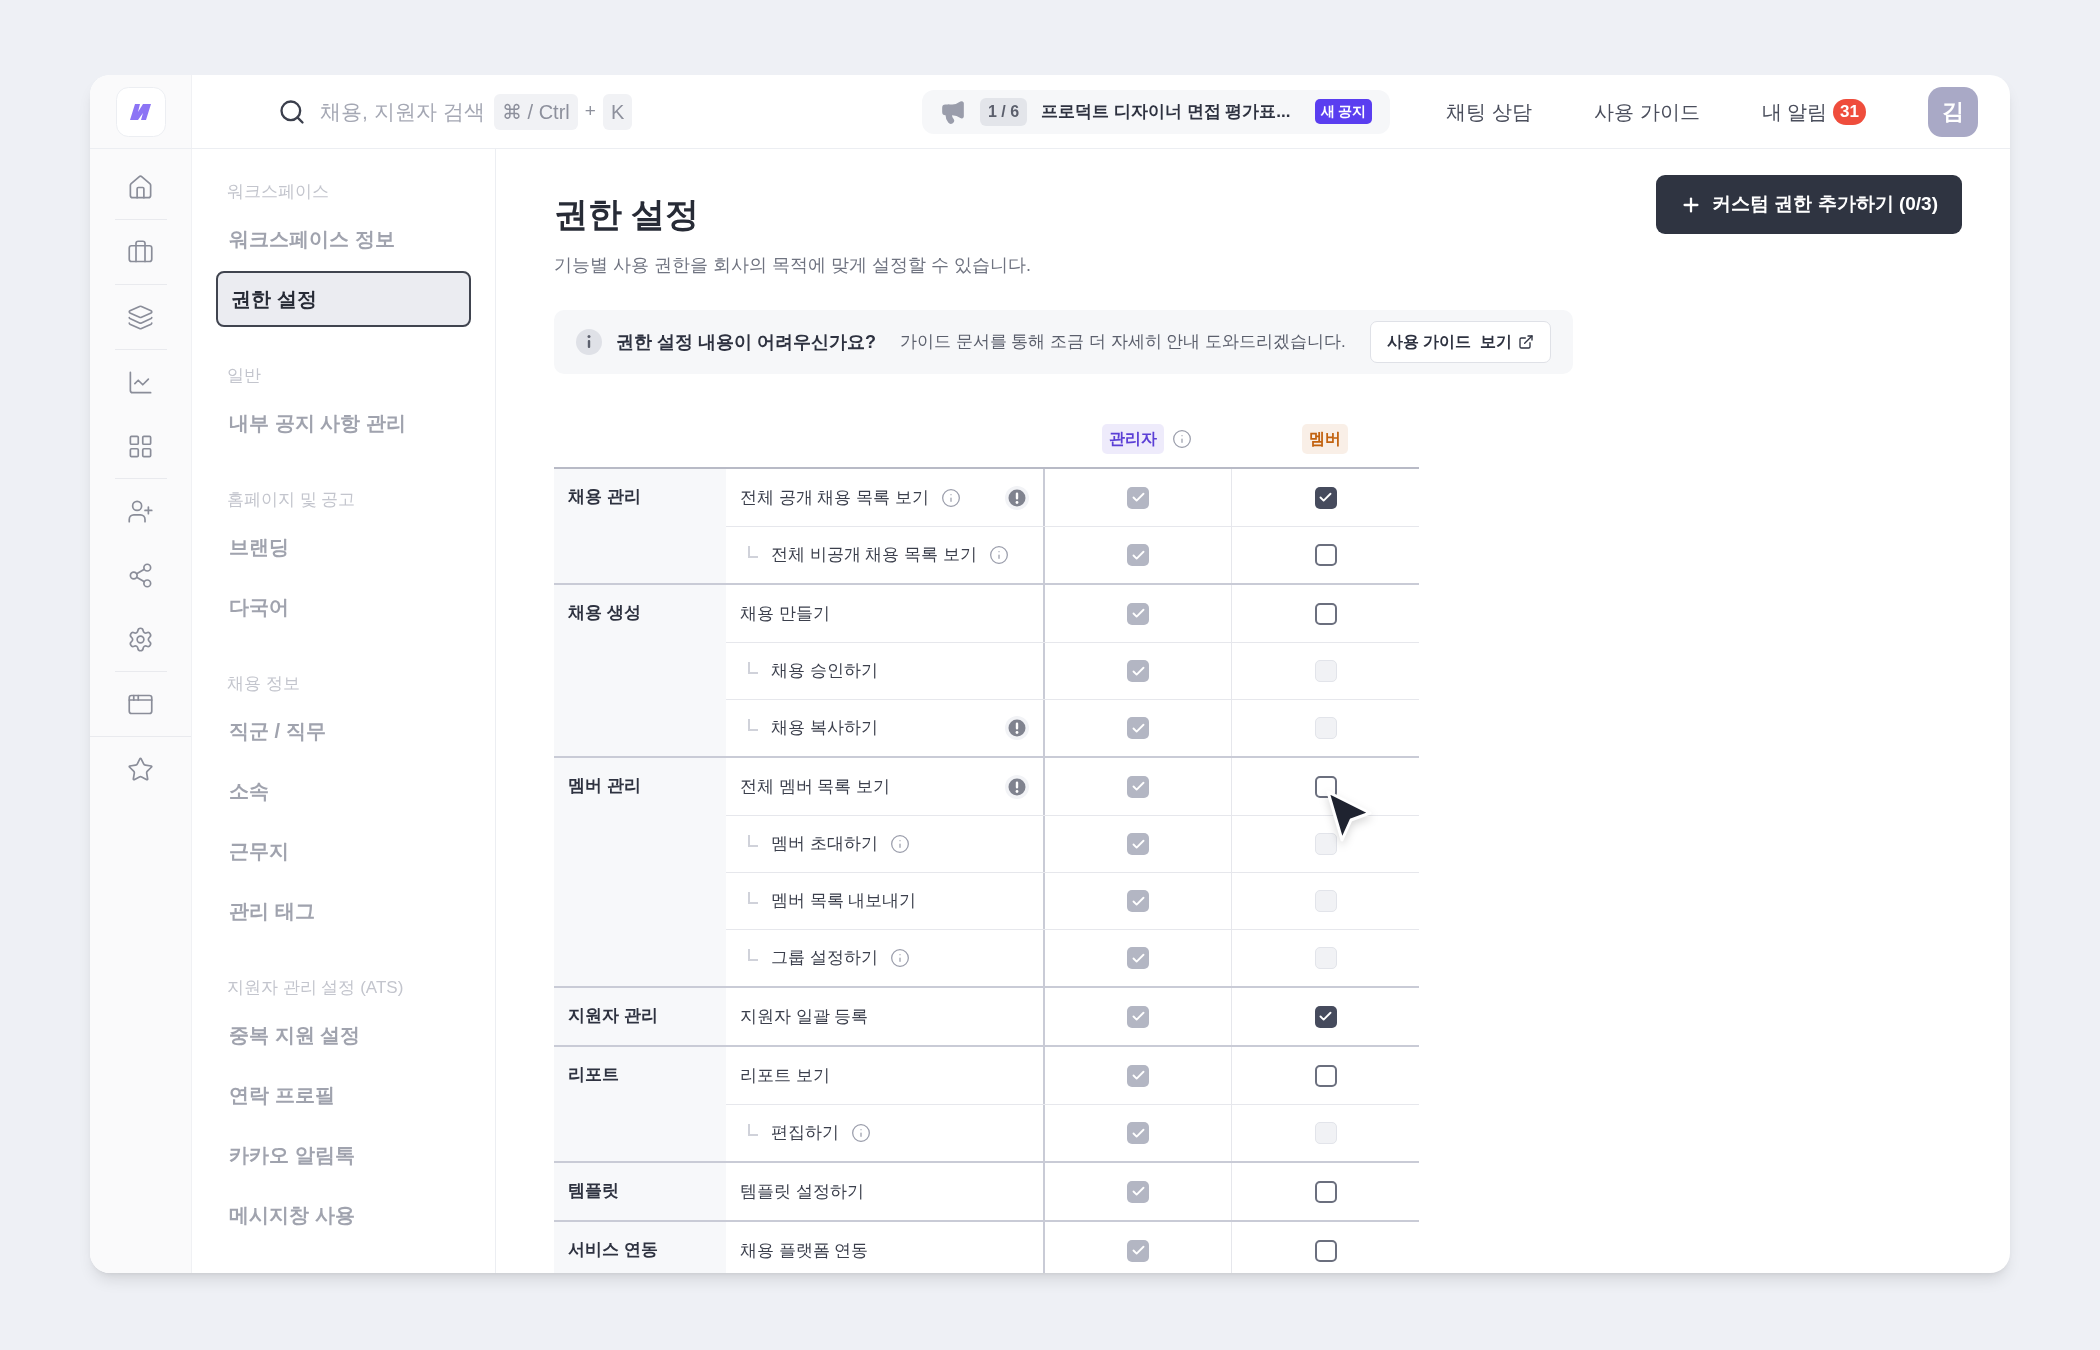 The image size is (2100, 1350). Describe the element at coordinates (1526, 342) in the screenshot. I see `external-link-icon` at that location.